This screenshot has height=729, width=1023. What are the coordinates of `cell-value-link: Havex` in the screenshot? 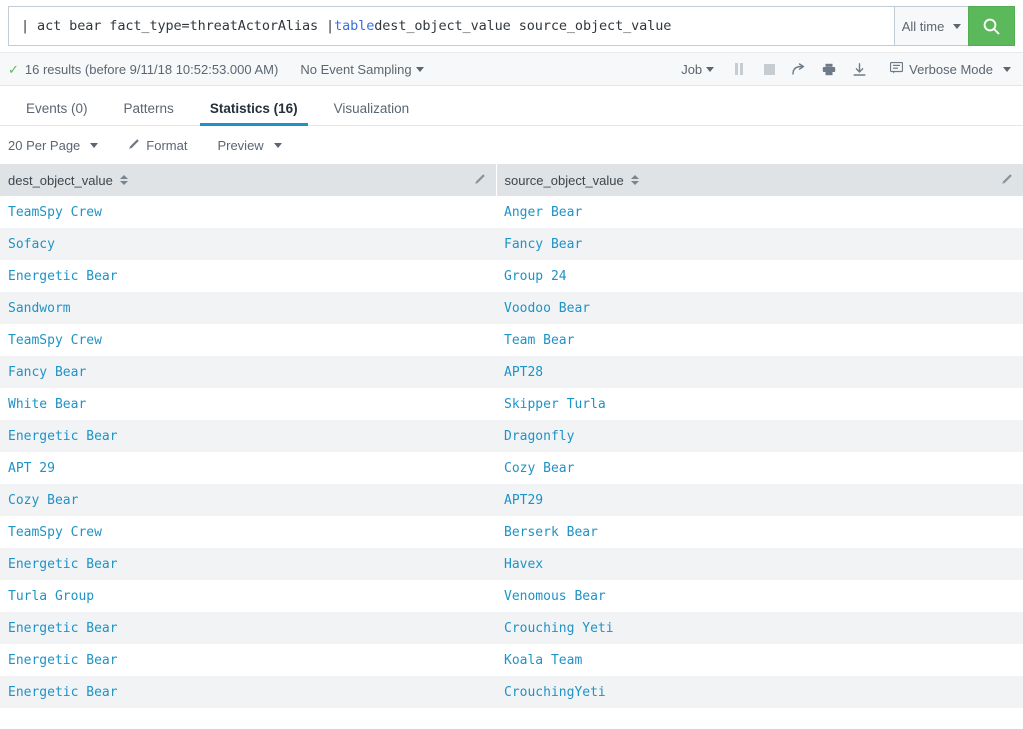 It's located at (523, 564).